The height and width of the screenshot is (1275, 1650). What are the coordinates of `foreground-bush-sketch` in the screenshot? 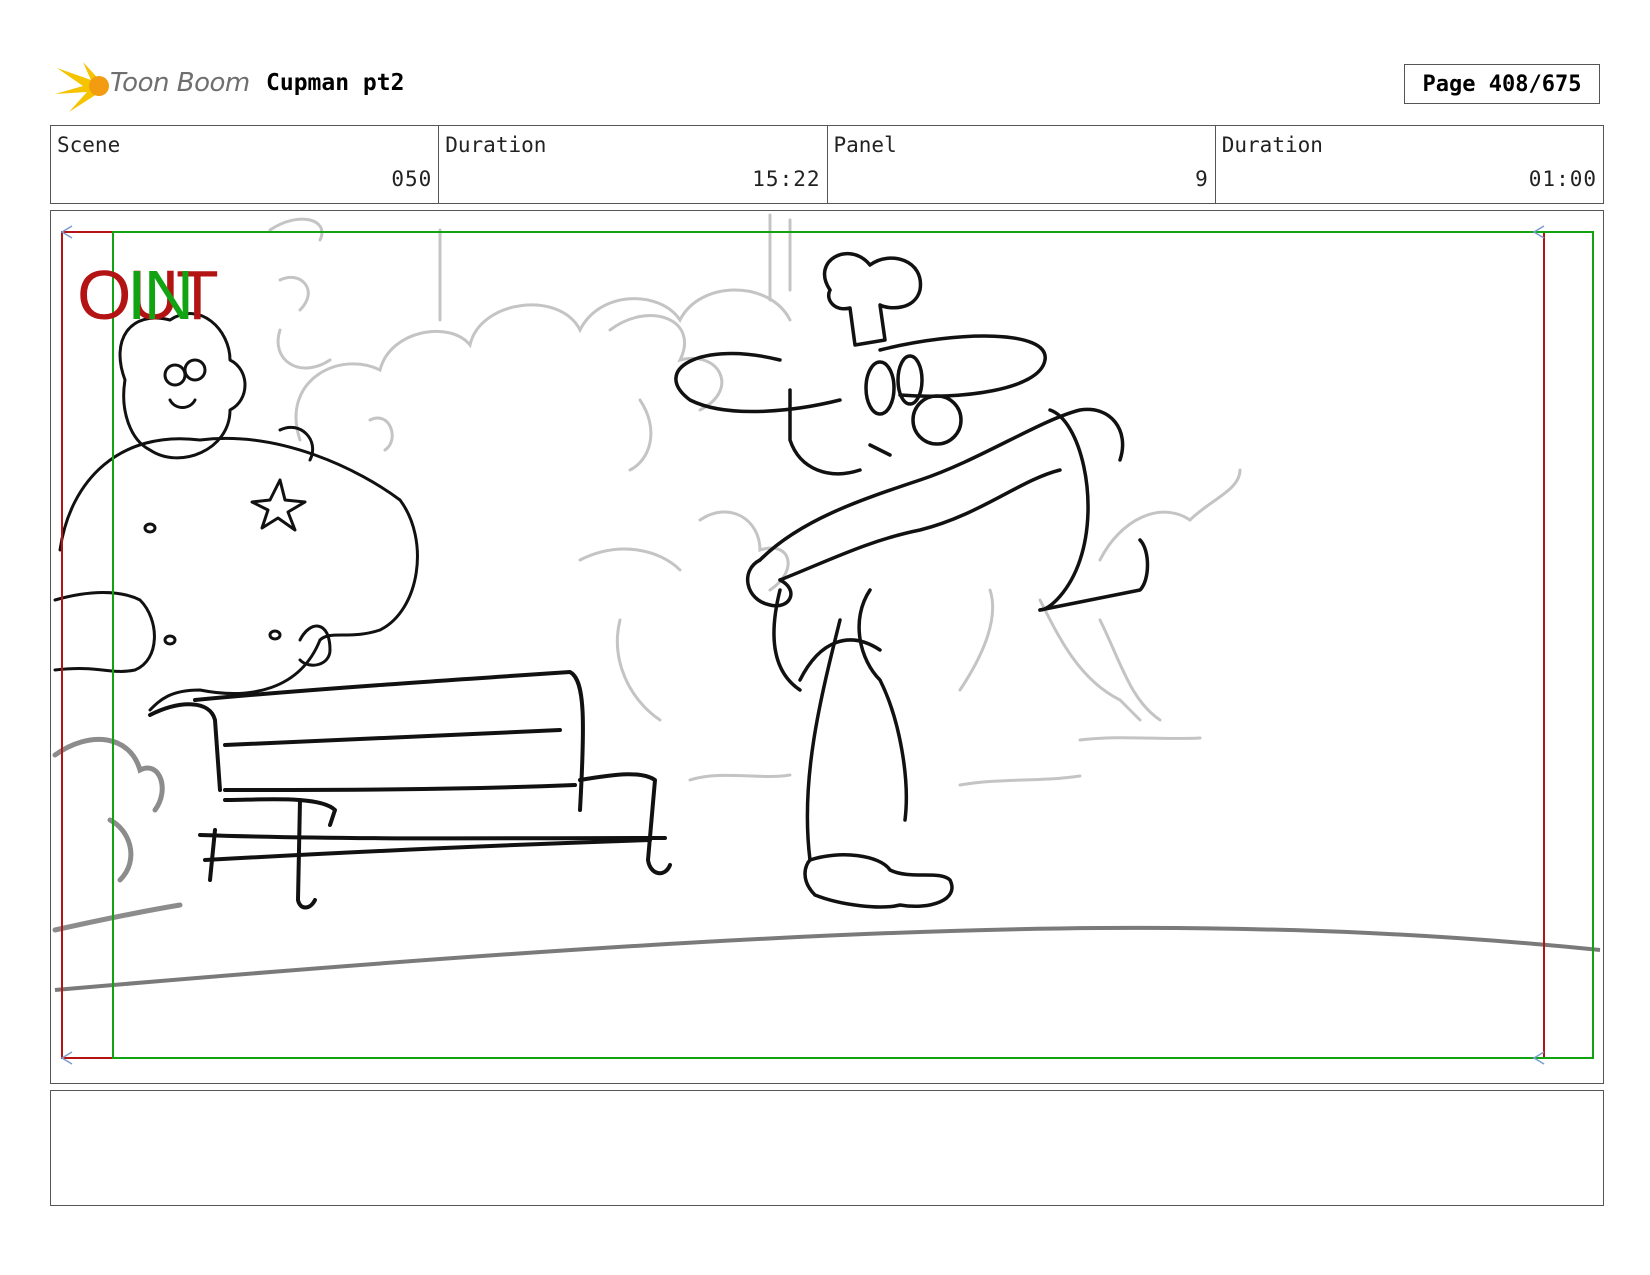 It's located at (117, 835).